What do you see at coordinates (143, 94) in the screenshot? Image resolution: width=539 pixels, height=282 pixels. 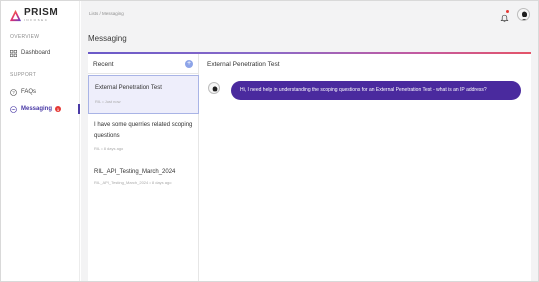 I see `conversation-item: External Penetration Test RIL • Just now` at bounding box center [143, 94].